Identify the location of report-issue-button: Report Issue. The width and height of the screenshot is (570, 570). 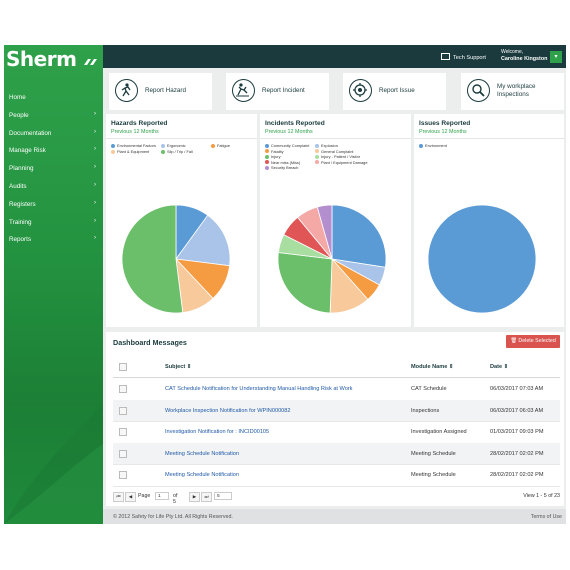
(394, 91).